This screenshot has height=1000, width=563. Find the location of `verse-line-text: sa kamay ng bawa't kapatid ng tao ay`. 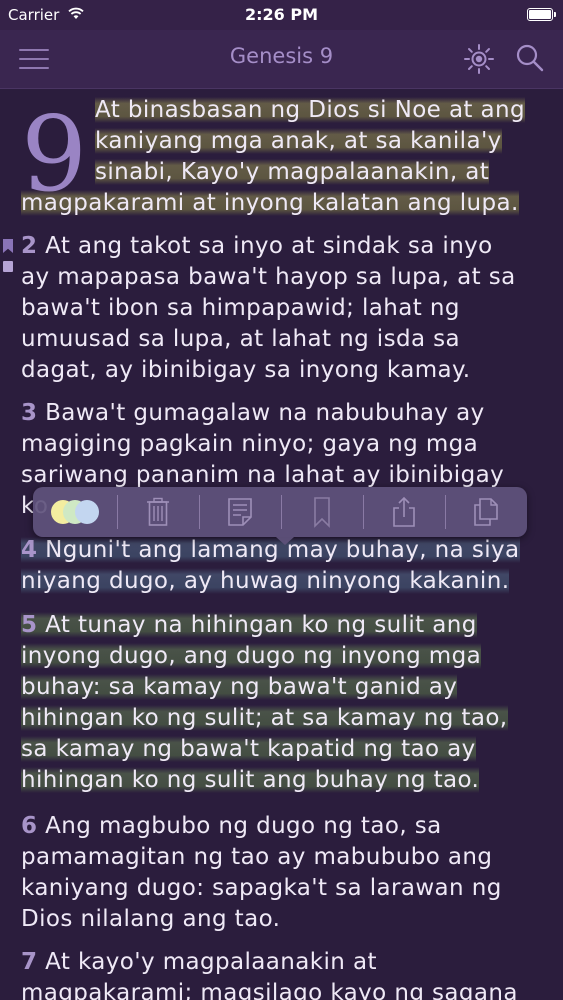

verse-line-text: sa kamay ng bawa't kapatid ng tao ay is located at coordinates (248, 749).